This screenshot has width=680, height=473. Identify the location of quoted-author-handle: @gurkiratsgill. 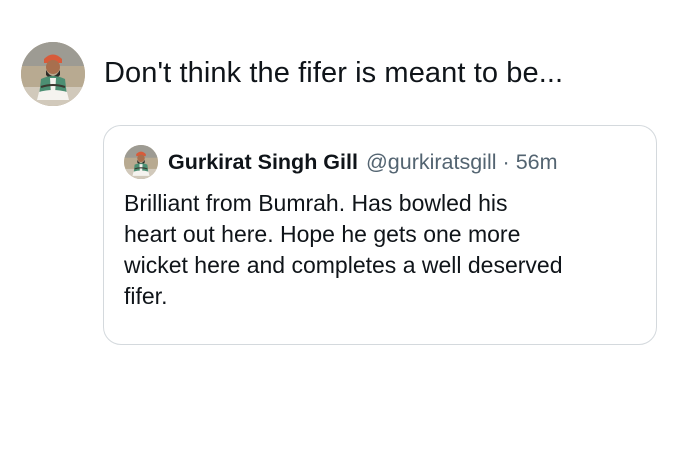
(431, 162).